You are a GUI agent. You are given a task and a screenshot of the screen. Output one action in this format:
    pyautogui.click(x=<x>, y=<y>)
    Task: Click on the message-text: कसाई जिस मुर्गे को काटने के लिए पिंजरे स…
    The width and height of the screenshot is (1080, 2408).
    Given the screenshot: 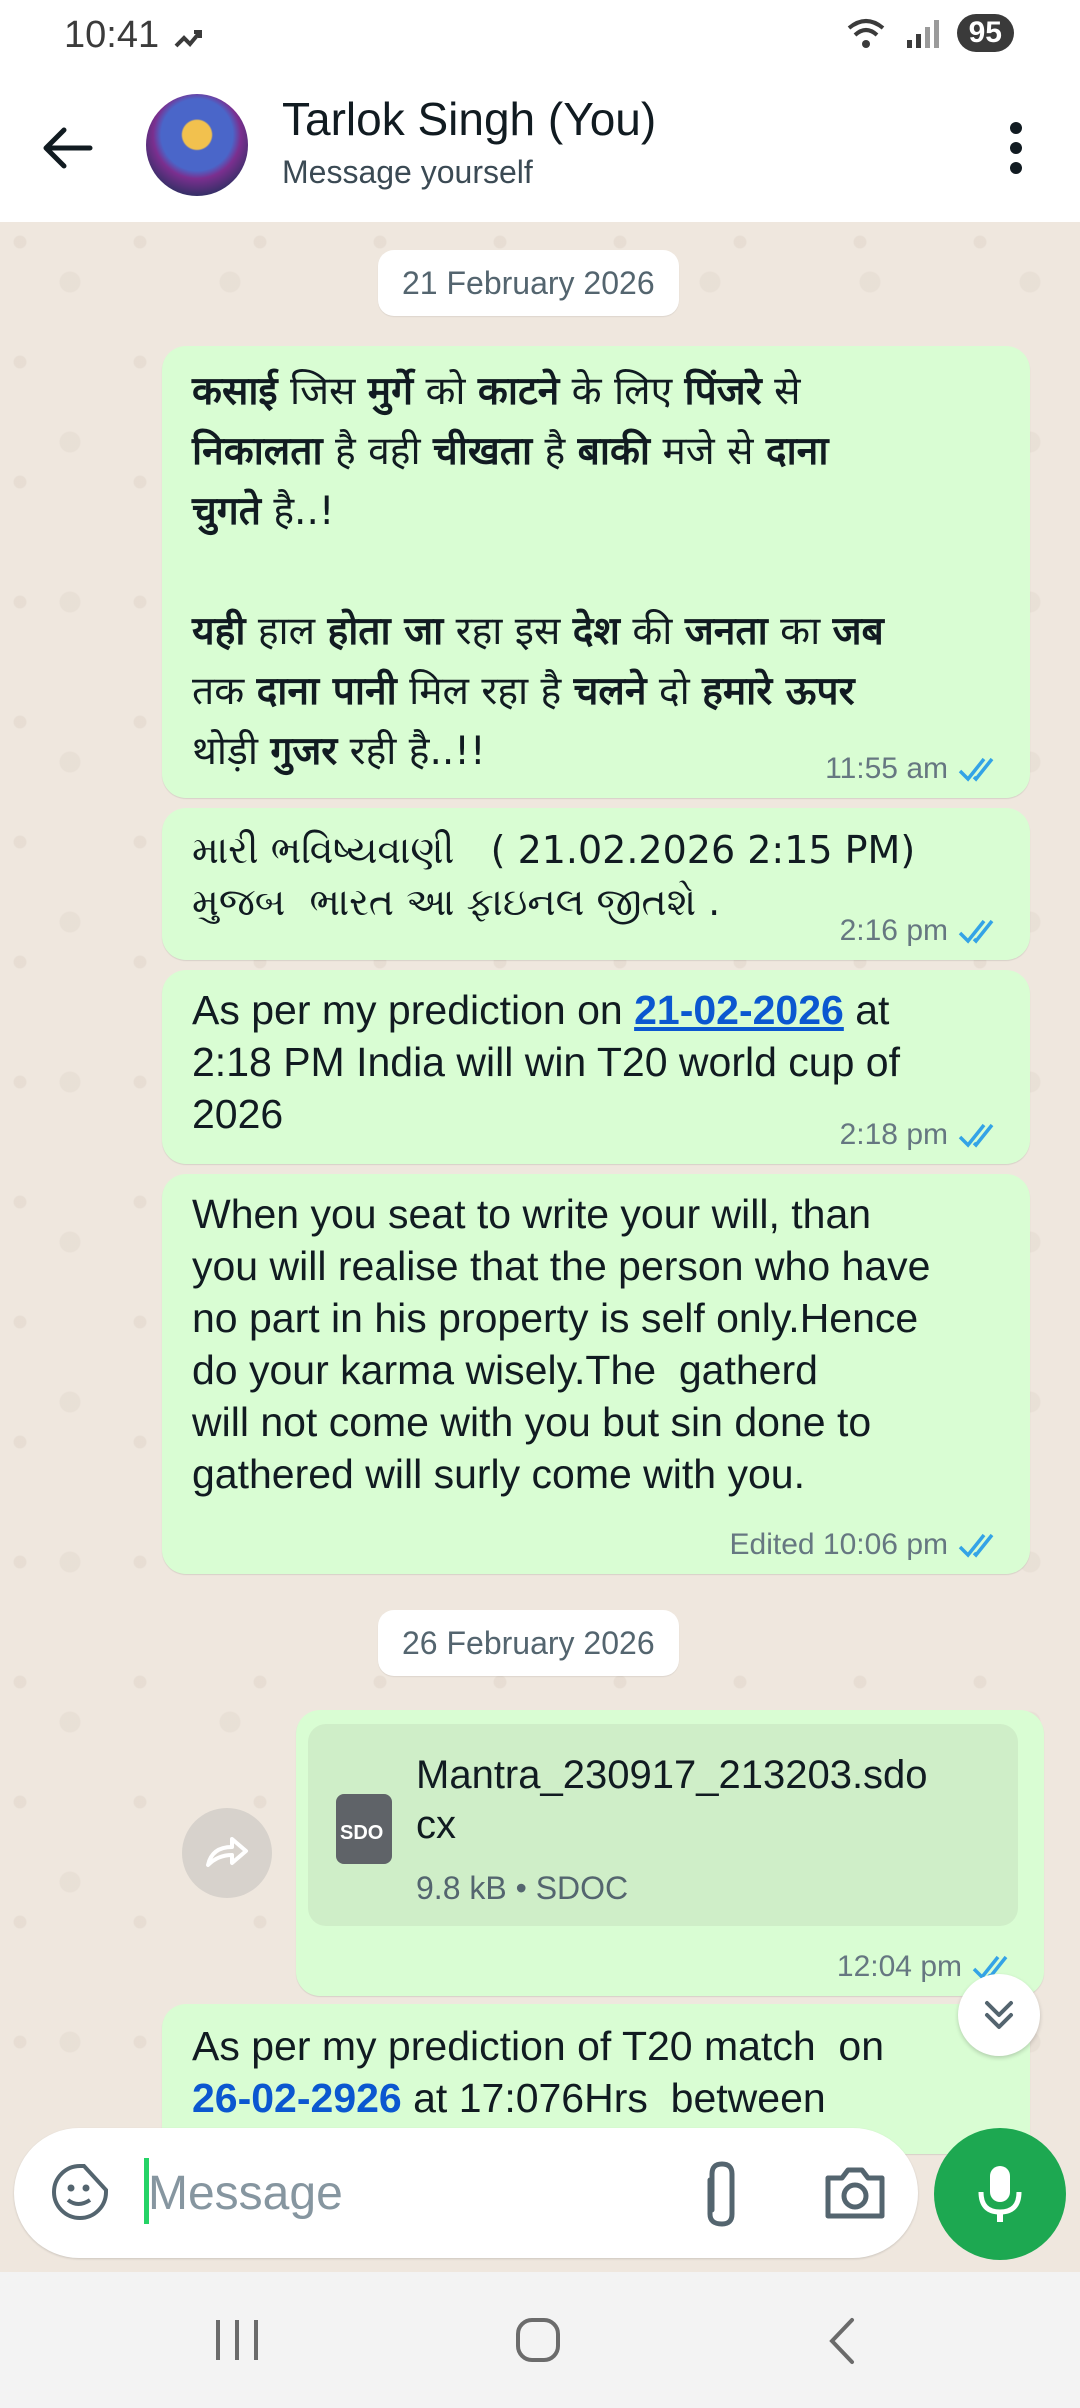 What is the action you would take?
    pyautogui.click(x=538, y=571)
    